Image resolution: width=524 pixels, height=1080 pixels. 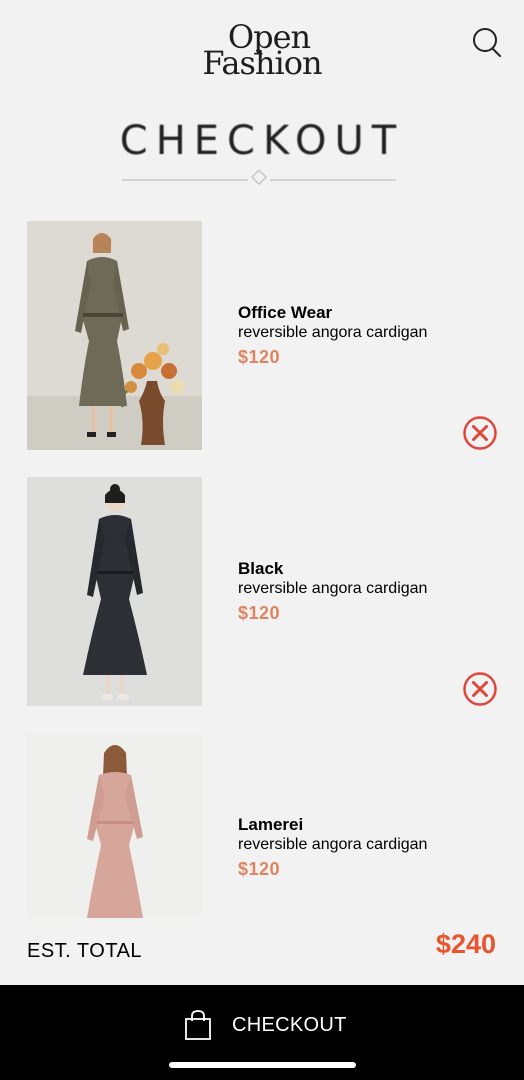 What do you see at coordinates (285, 312) in the screenshot?
I see `item-brand: Office Wear` at bounding box center [285, 312].